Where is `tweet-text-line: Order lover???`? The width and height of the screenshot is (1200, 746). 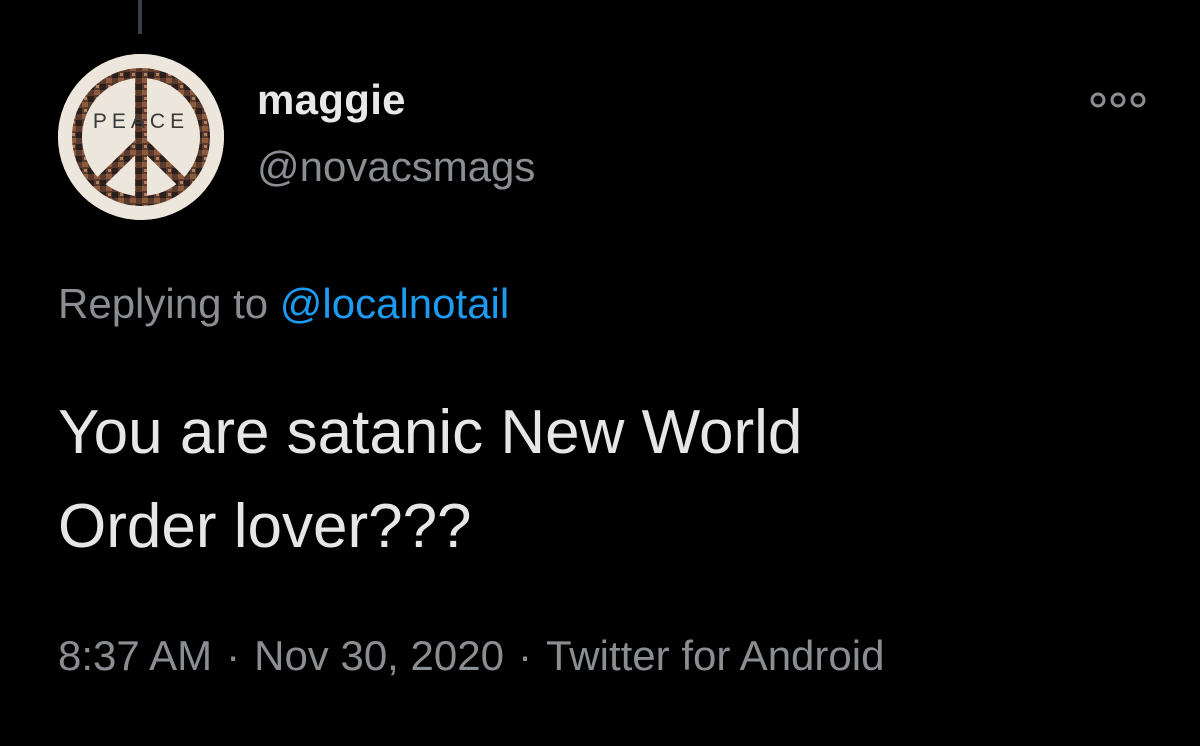 tweet-text-line: Order lover??? is located at coordinates (265, 526).